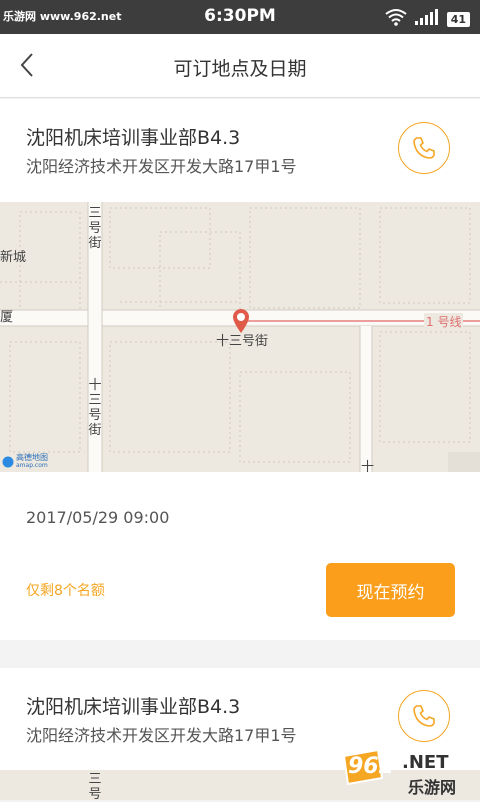 This screenshot has height=802, width=480. I want to click on amap-icon, so click(8, 462).